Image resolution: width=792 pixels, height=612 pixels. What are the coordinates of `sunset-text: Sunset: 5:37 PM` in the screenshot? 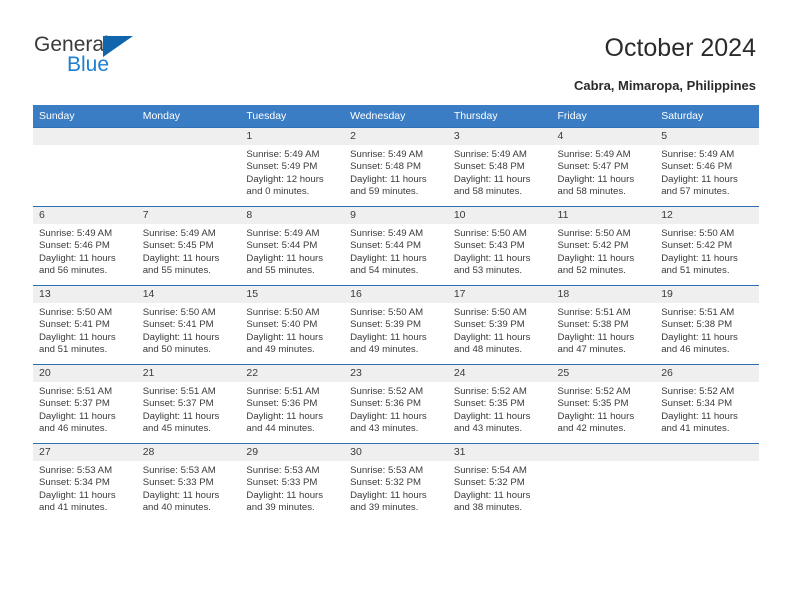 It's located at (74, 404).